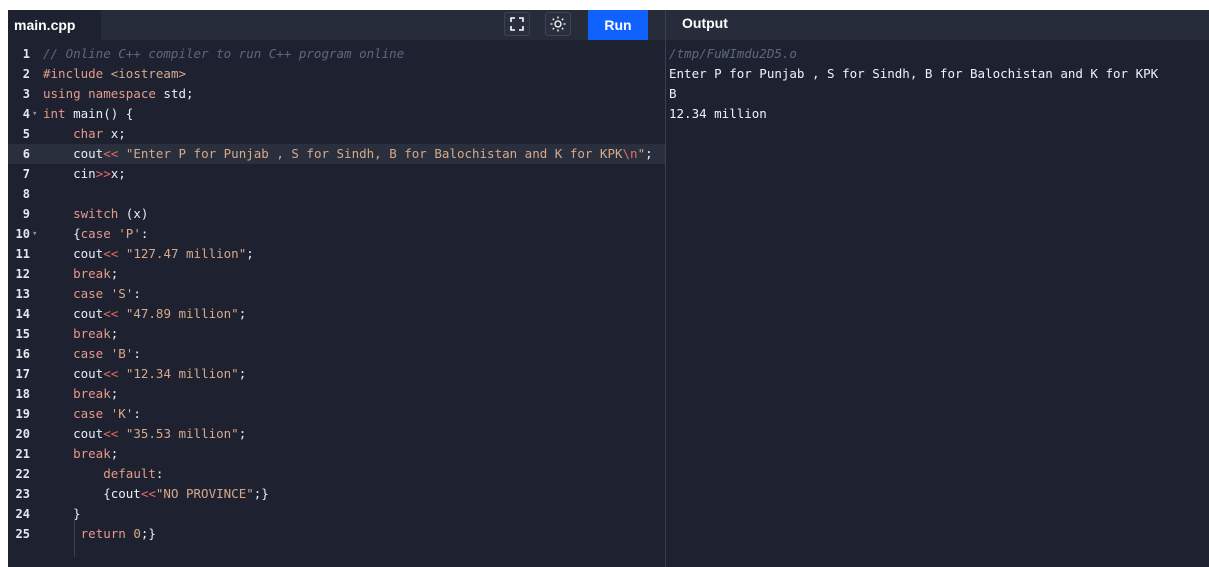  I want to click on code-text: case 'K':, so click(92, 414).